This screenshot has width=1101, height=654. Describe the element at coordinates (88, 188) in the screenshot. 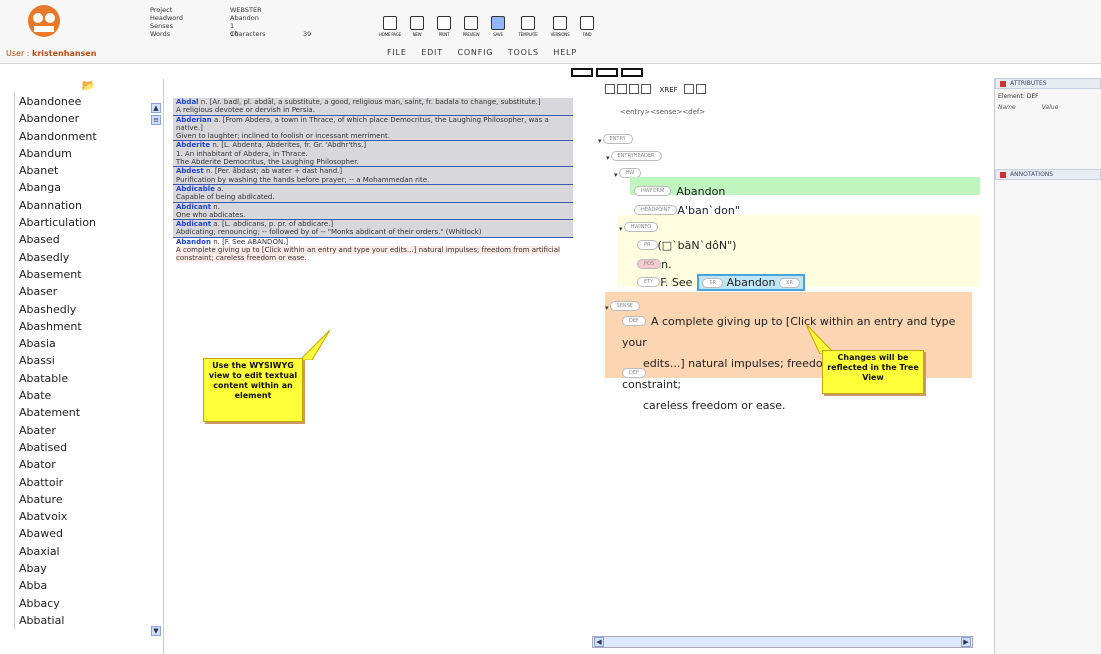

I see `headword-list-item: Abanga` at that location.